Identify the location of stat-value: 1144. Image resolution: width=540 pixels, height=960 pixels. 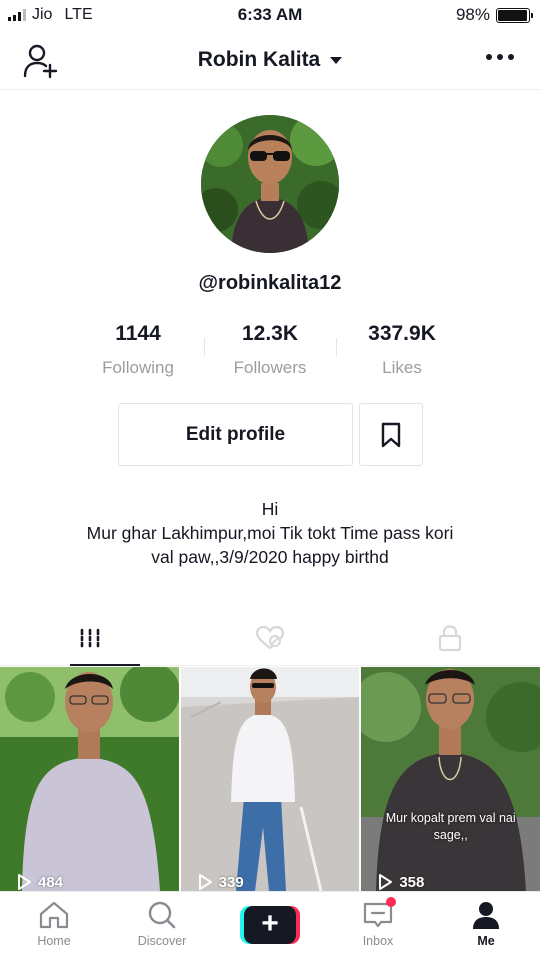
(138, 333).